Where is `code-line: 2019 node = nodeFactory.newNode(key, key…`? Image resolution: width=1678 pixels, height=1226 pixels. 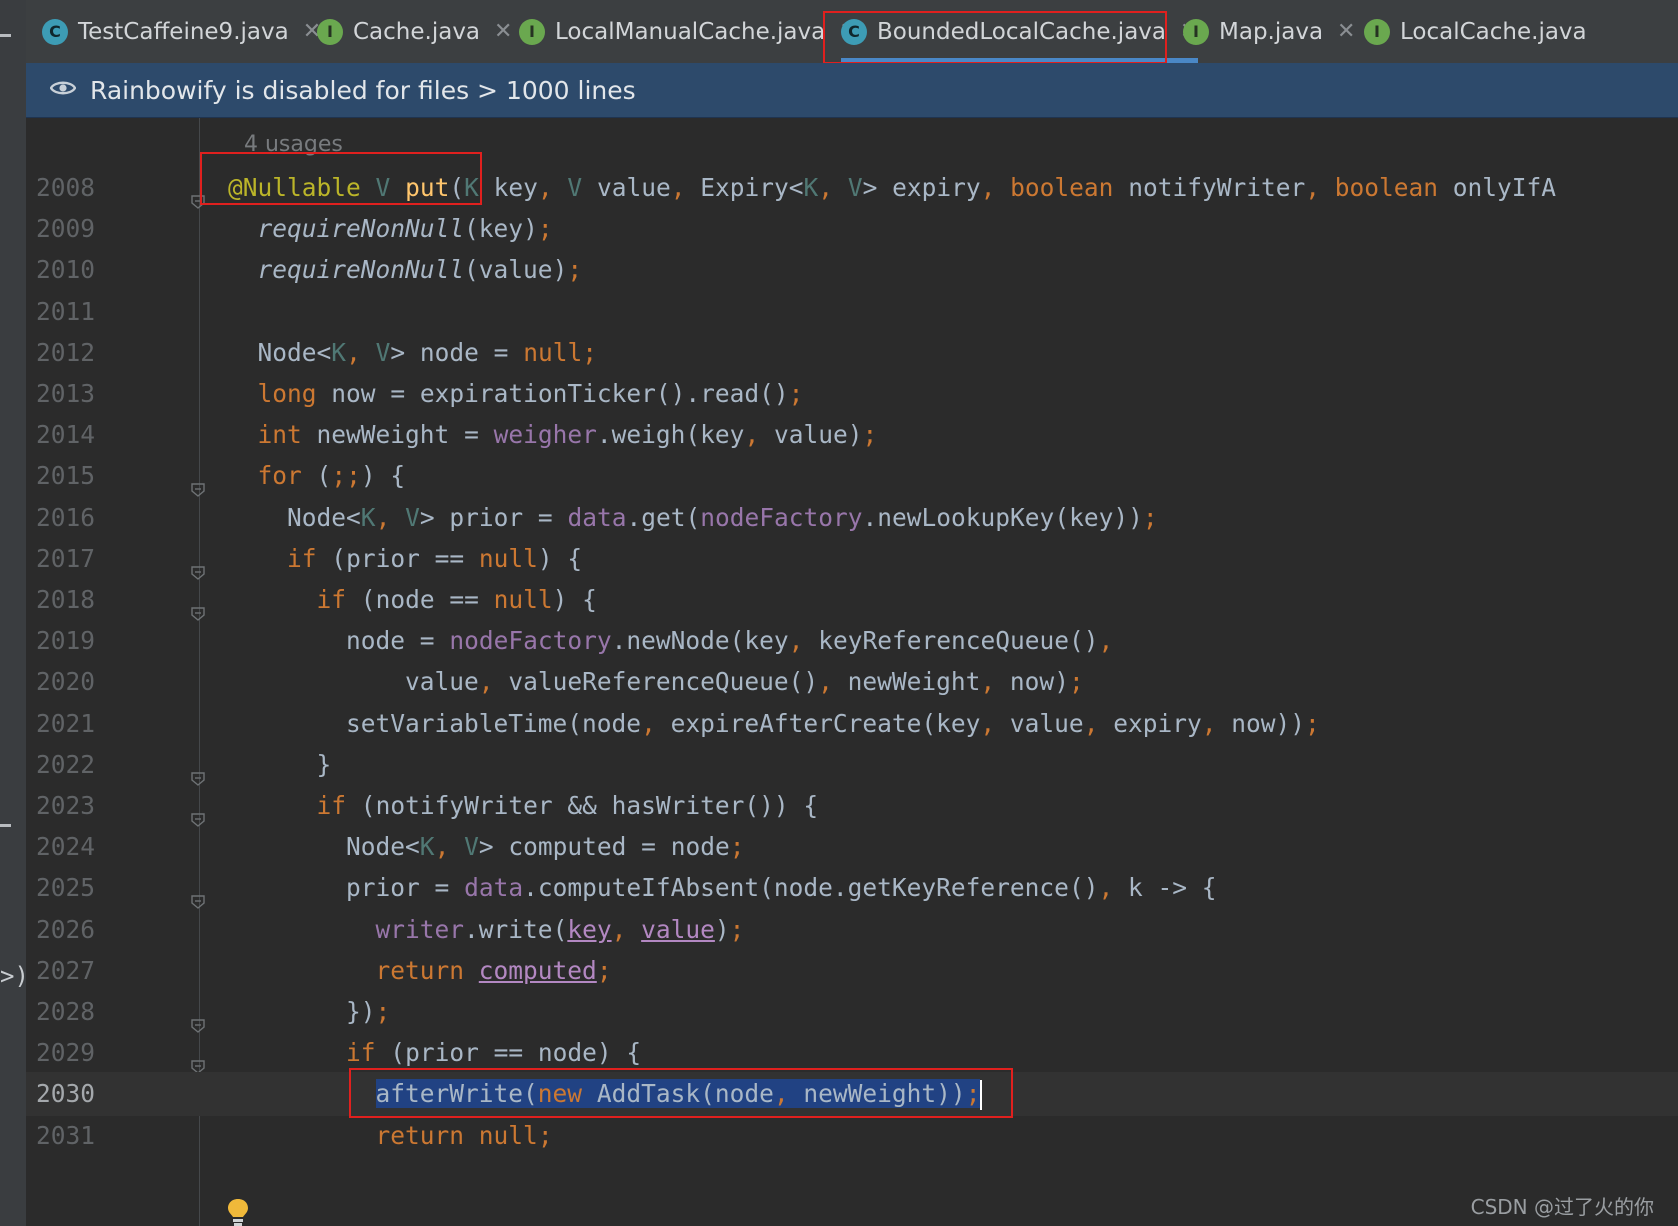 code-line: 2019 node = nodeFactory.newNode(key, key… is located at coordinates (852, 641).